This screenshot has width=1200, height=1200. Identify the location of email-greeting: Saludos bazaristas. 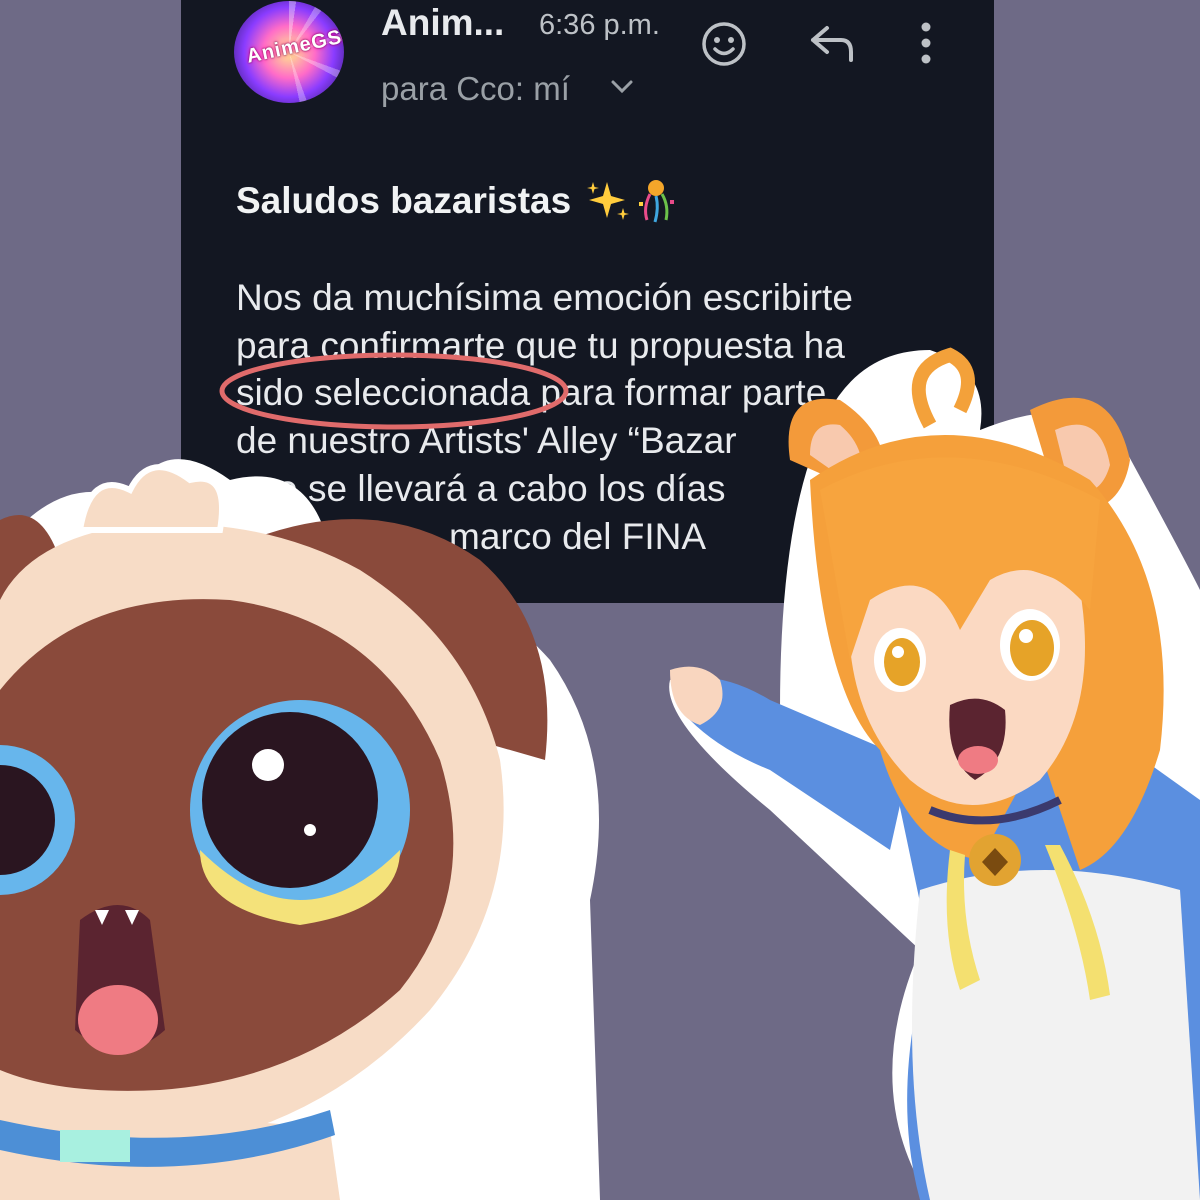
(404, 200).